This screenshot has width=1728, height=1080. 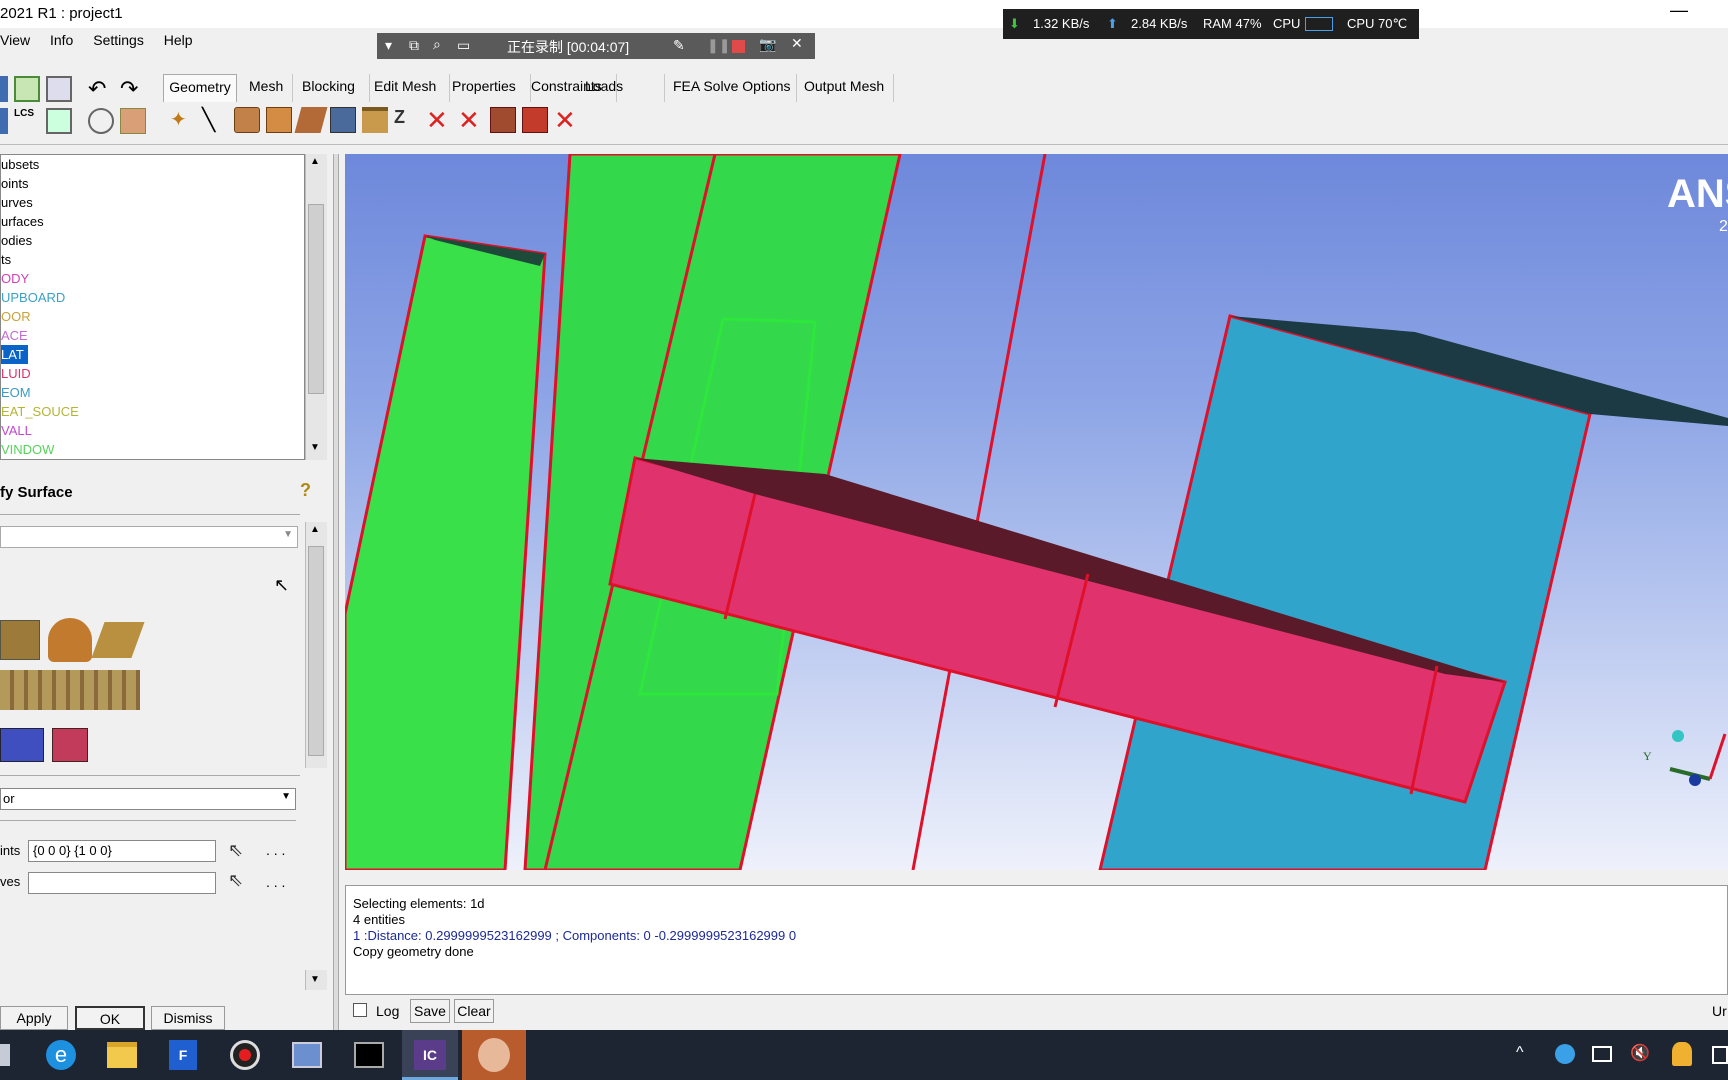 What do you see at coordinates (152, 411) in the screenshot?
I see `tree-item: EAT_SOUCE` at bounding box center [152, 411].